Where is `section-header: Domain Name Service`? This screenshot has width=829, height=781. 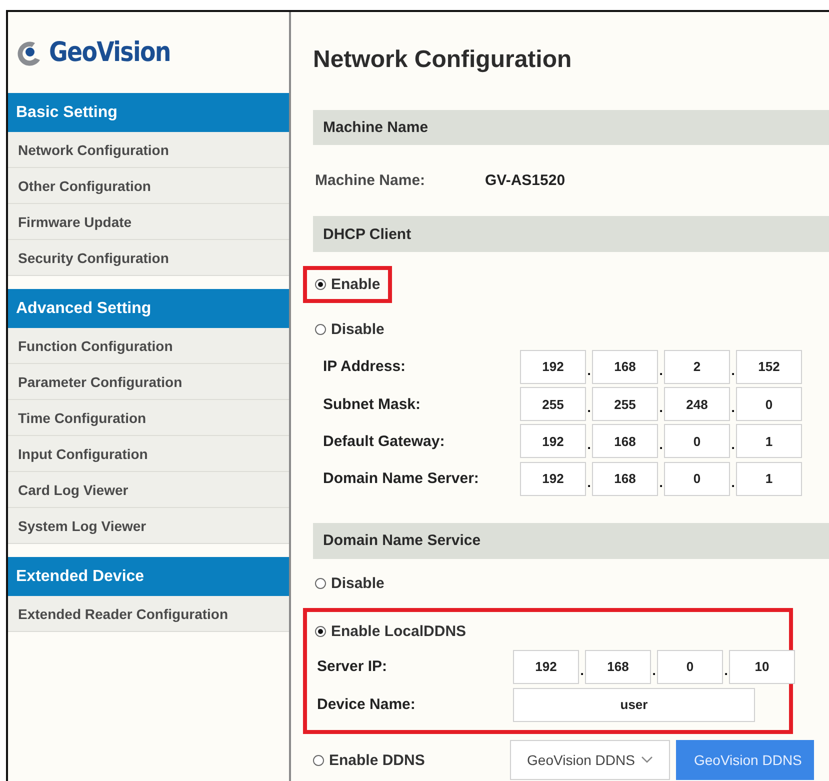 section-header: Domain Name Service is located at coordinates (571, 541).